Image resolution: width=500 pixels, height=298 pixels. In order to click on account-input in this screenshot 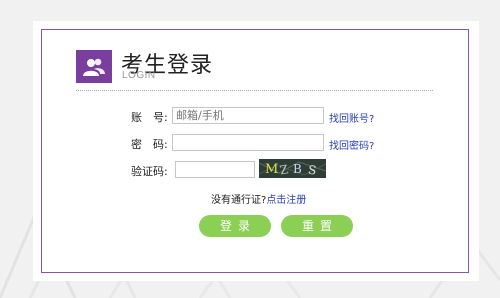, I will do `click(248, 115)`.